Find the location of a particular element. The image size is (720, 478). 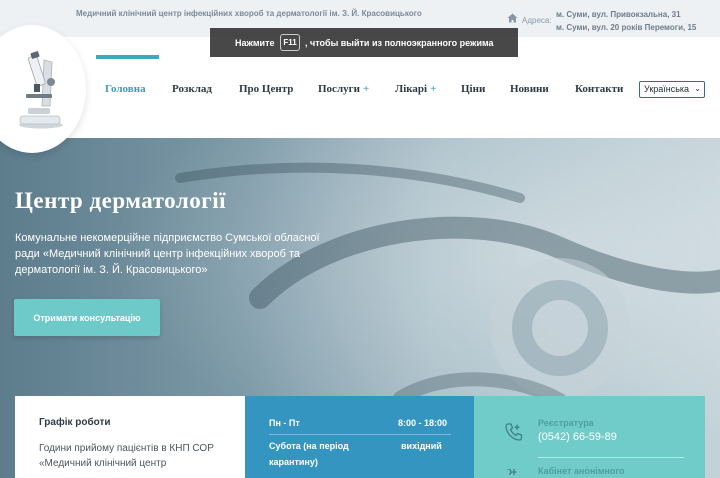

nav-item-about: Про Центр is located at coordinates (266, 90).